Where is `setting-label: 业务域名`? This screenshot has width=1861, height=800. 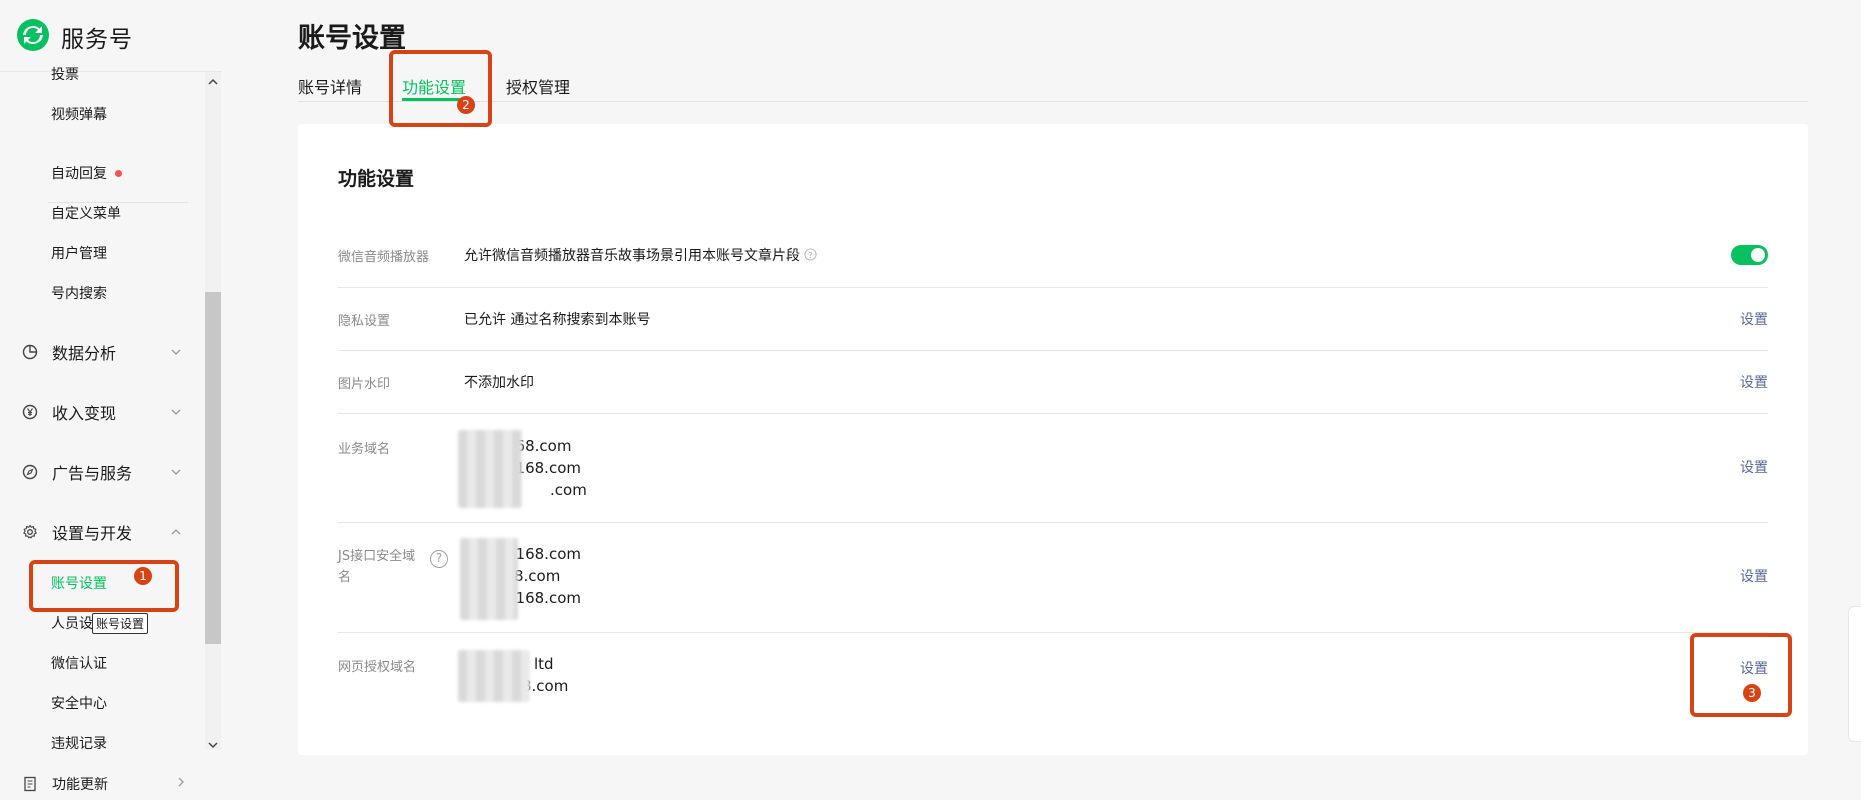 setting-label: 业务域名 is located at coordinates (364, 449).